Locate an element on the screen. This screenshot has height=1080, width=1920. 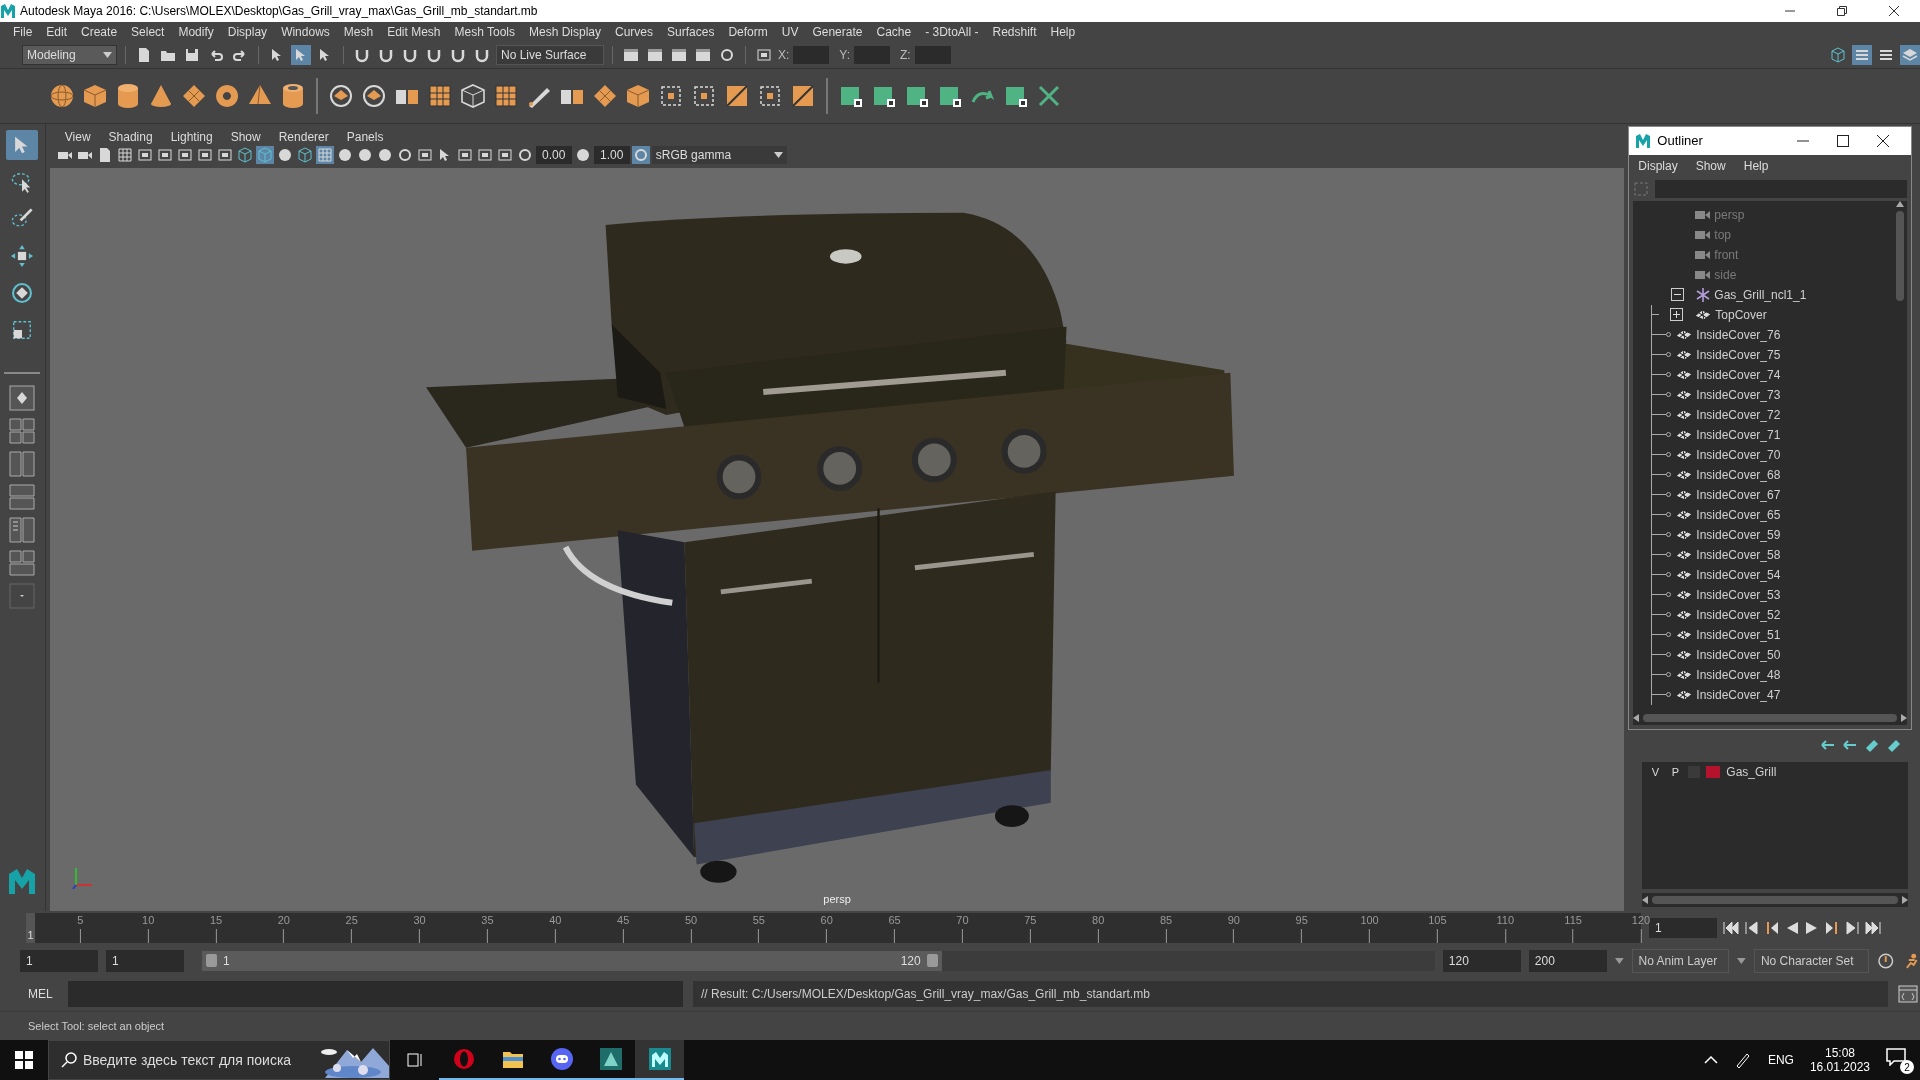
cube-icon is located at coordinates (304, 154).